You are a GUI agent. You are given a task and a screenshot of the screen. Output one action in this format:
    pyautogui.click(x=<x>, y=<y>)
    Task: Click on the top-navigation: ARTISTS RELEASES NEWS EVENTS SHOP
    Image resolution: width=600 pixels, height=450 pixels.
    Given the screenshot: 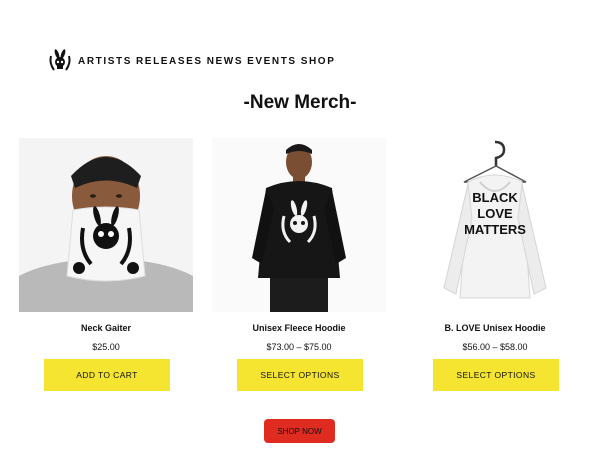 What is the action you would take?
    pyautogui.click(x=192, y=61)
    